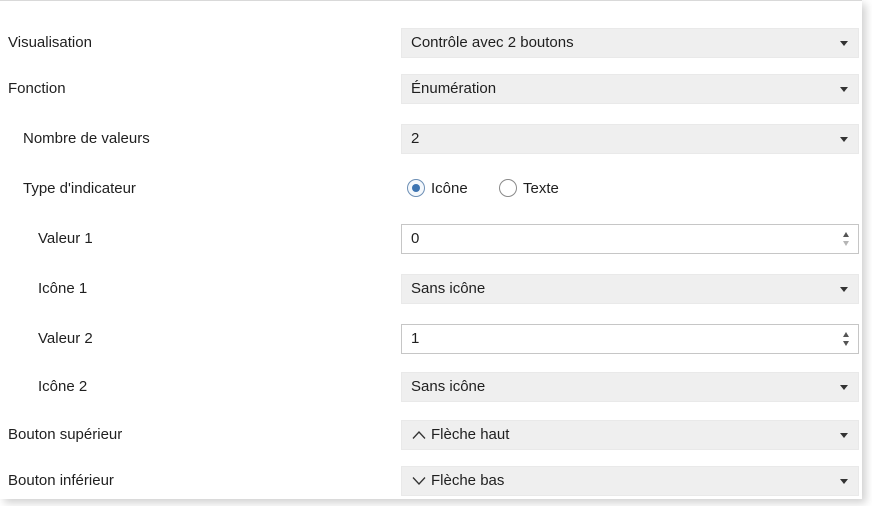 Image resolution: width=872 pixels, height=506 pixels. I want to click on nombre-valeurs-label: Nombre de valeurs, so click(86, 138).